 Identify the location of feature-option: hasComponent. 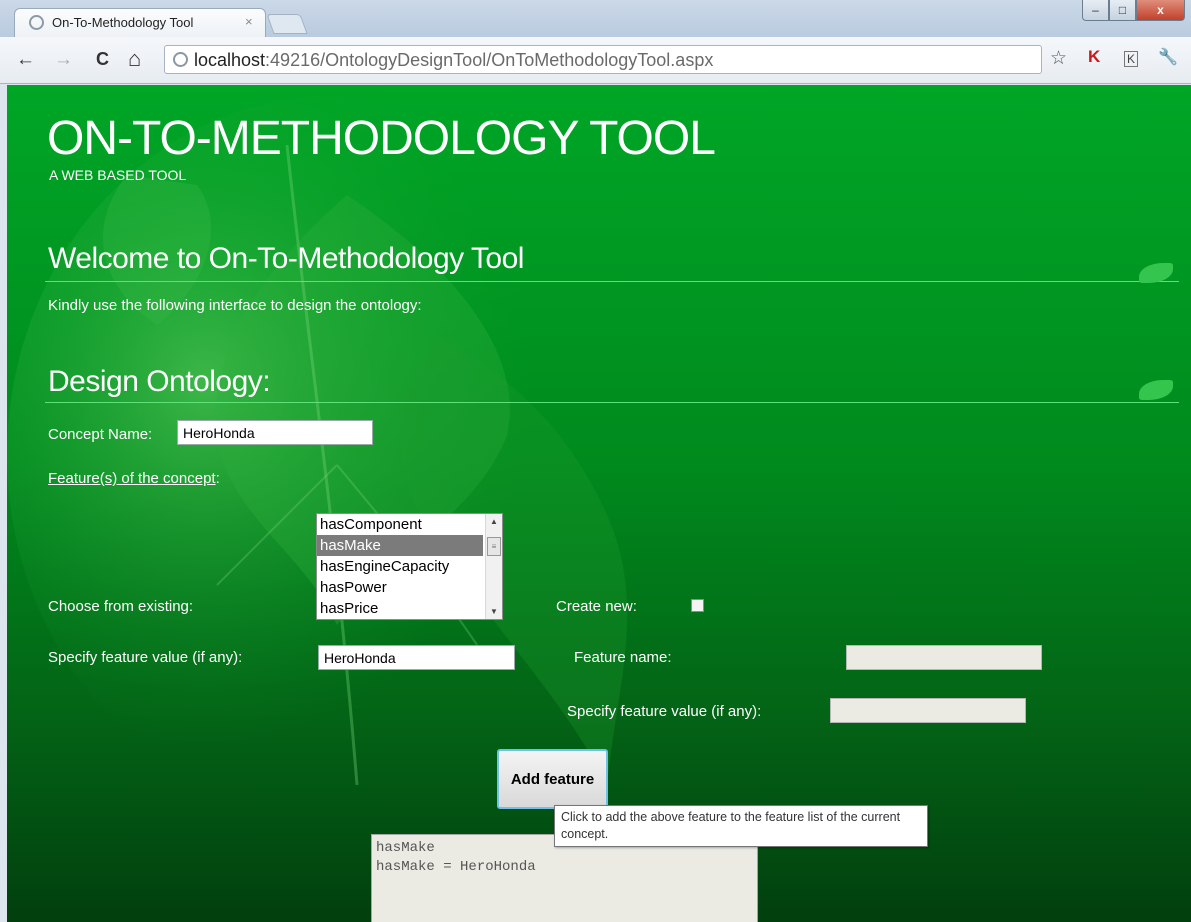
(400, 524).